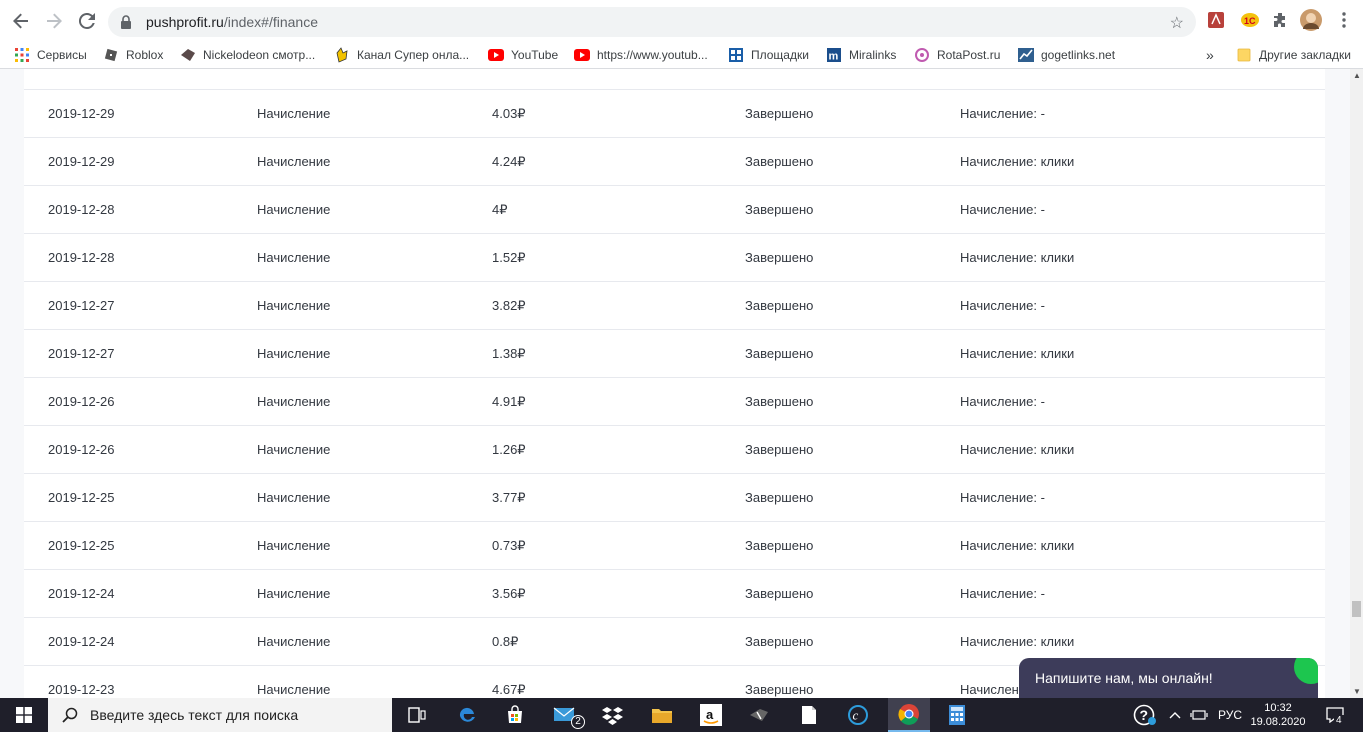 The width and height of the screenshot is (1363, 732). Describe the element at coordinates (1210, 55) in the screenshot. I see `bookmarks-overflow-button: »` at that location.